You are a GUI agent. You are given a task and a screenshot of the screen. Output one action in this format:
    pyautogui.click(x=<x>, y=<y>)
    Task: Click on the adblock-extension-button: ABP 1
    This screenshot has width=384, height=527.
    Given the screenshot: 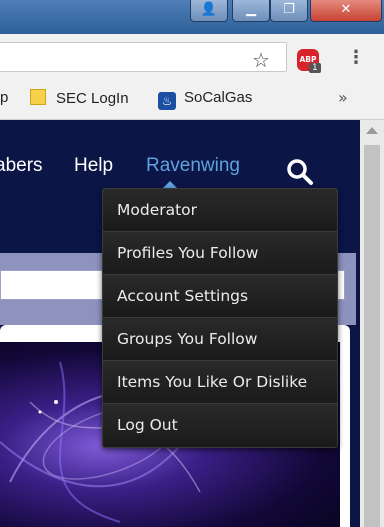 What is the action you would take?
    pyautogui.click(x=309, y=61)
    